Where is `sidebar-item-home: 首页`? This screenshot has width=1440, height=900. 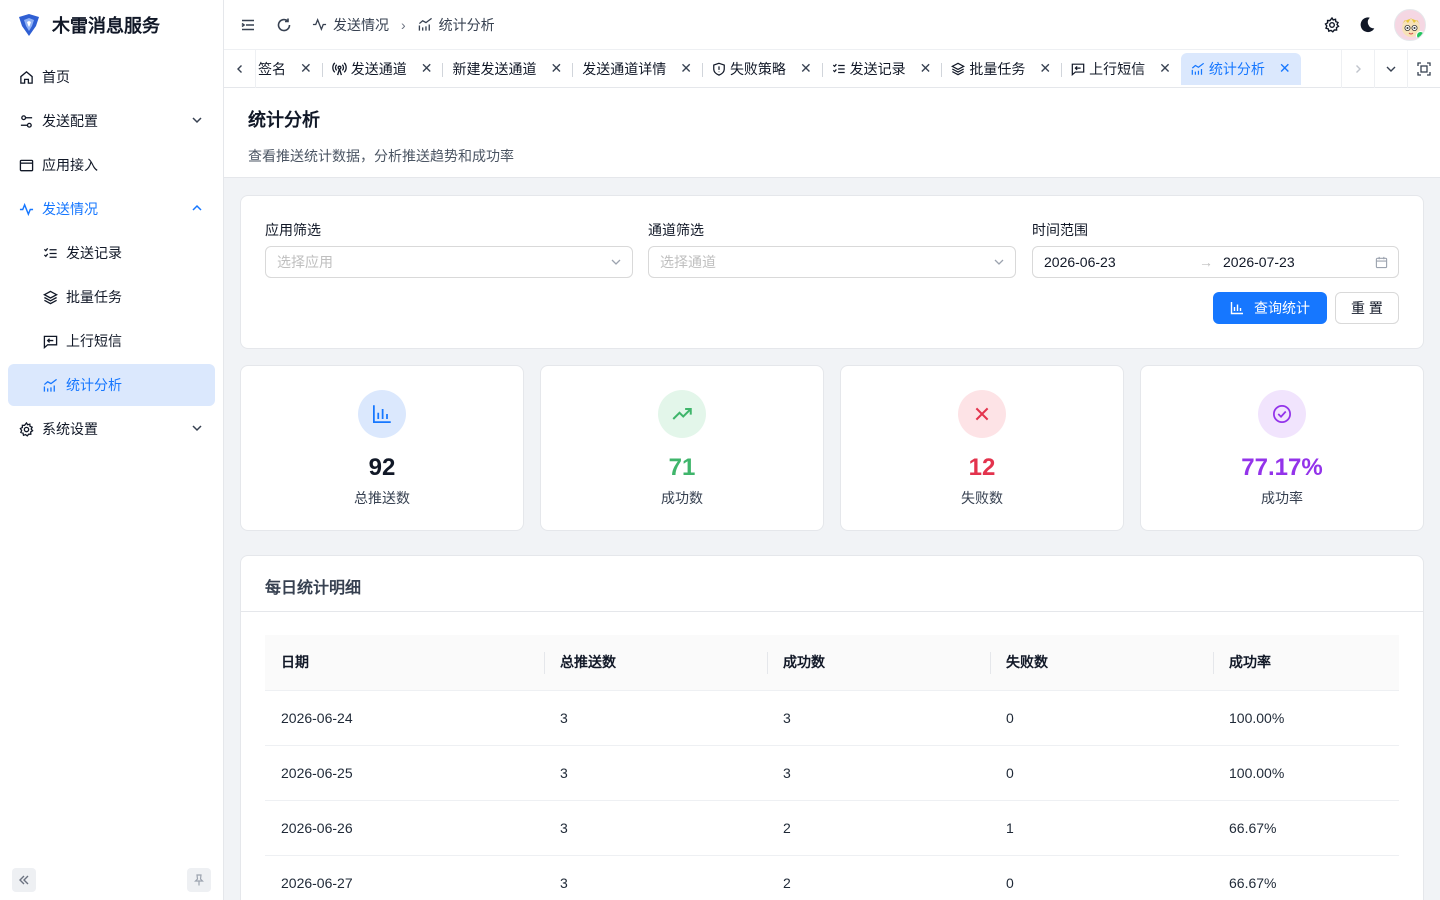 sidebar-item-home: 首页 is located at coordinates (111, 77).